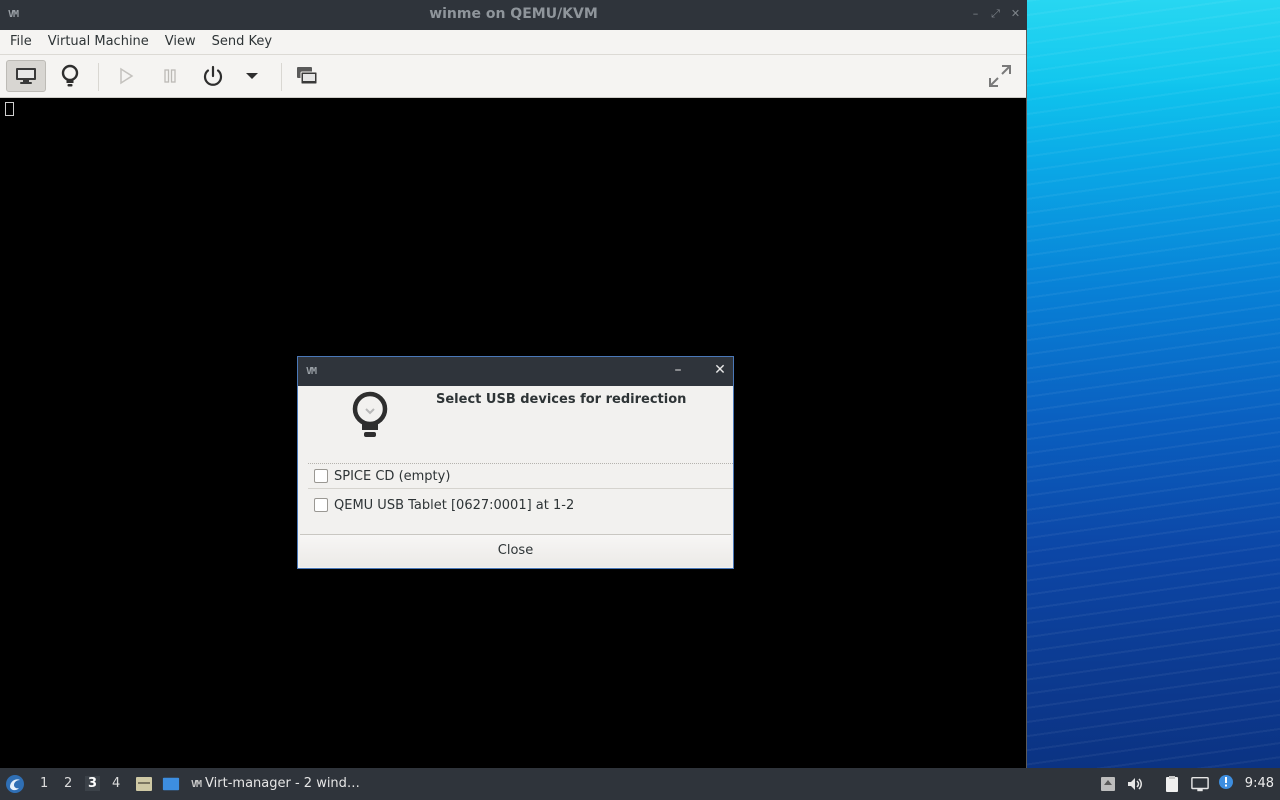  I want to click on fullscreen-button, so click(1000, 76).